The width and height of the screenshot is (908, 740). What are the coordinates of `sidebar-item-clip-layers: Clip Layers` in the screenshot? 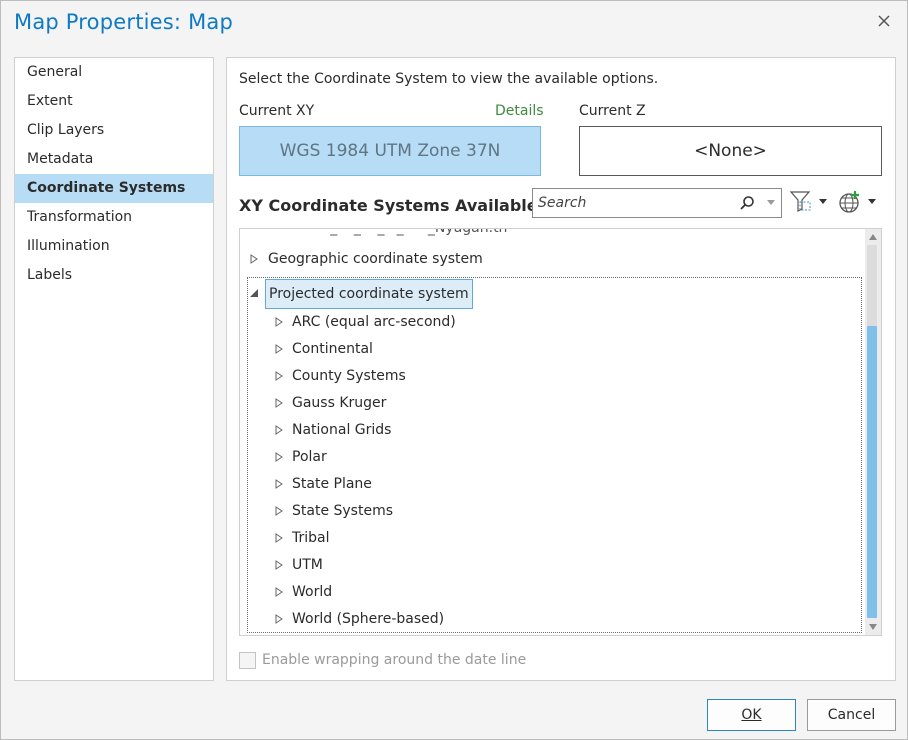 It's located at (114, 130).